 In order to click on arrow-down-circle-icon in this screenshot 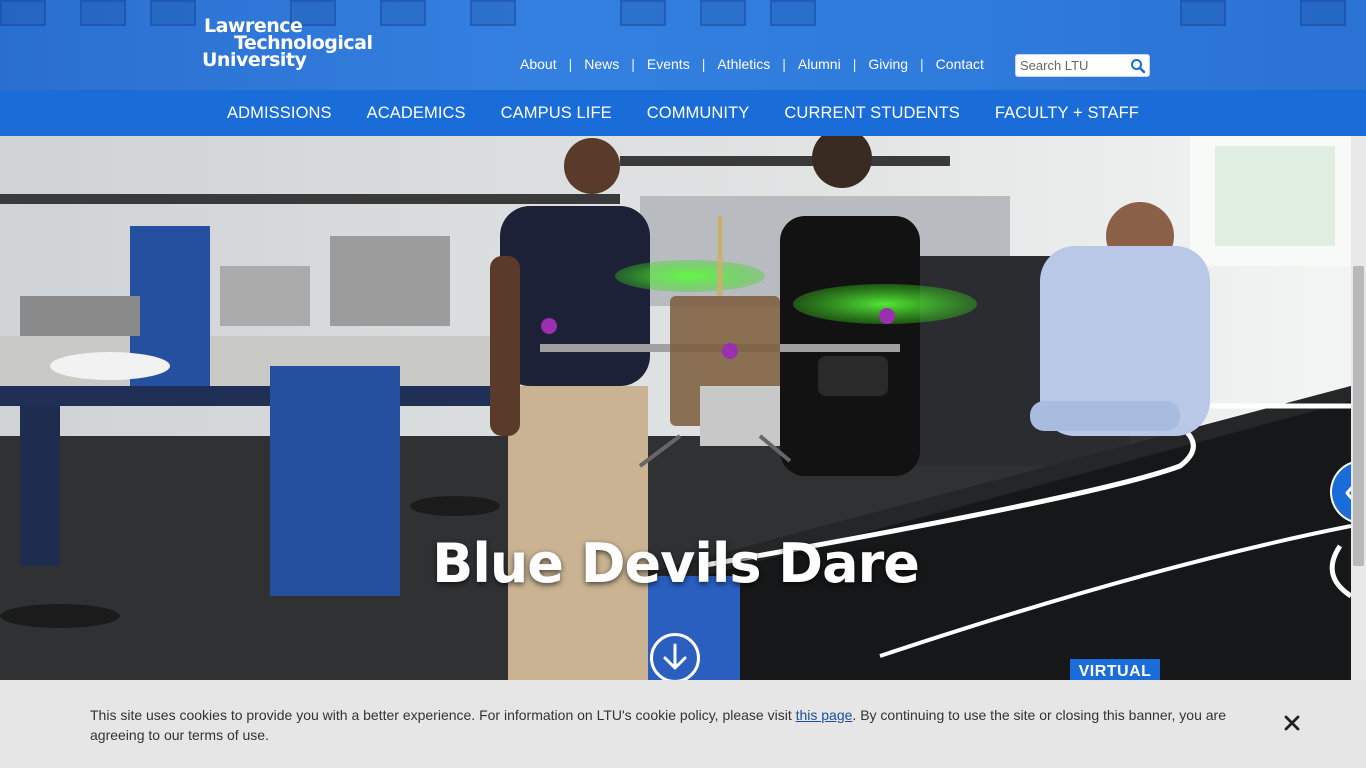, I will do `click(675, 656)`.